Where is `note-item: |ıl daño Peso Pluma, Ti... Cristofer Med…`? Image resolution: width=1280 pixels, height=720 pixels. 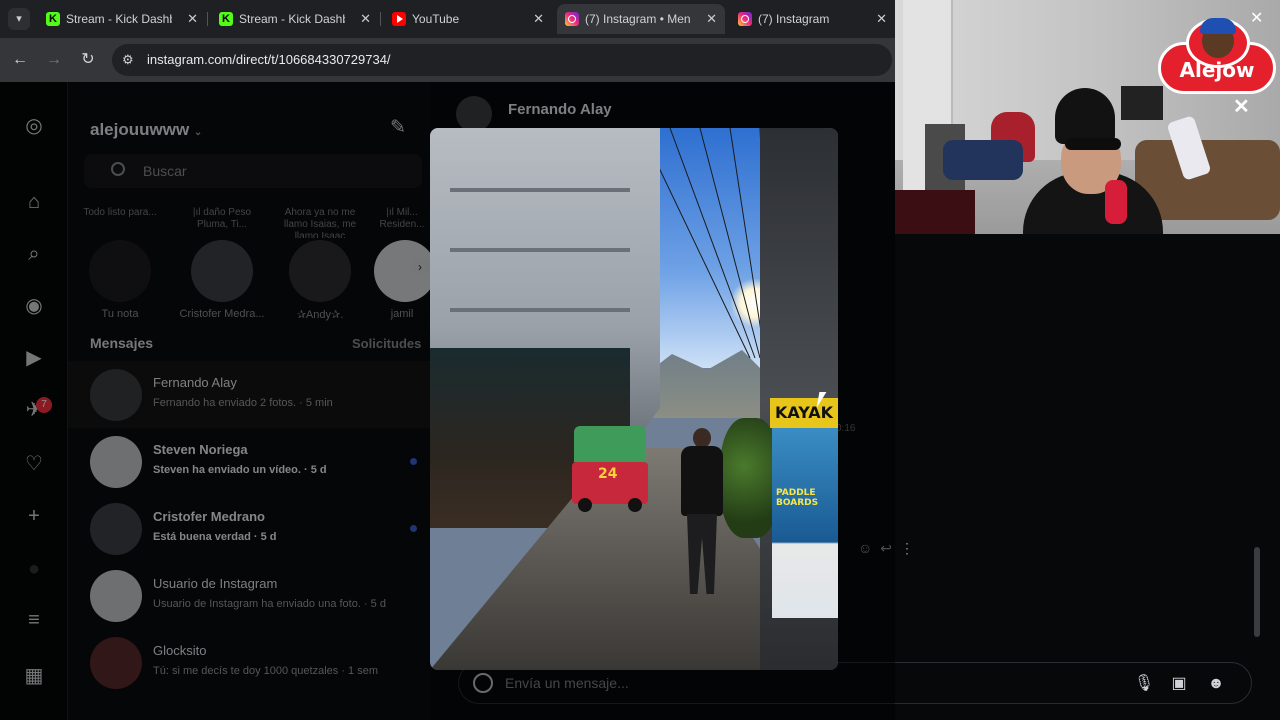
note-item: |ıl daño Peso Pluma, Ti... Cristofer Med… is located at coordinates (222, 262).